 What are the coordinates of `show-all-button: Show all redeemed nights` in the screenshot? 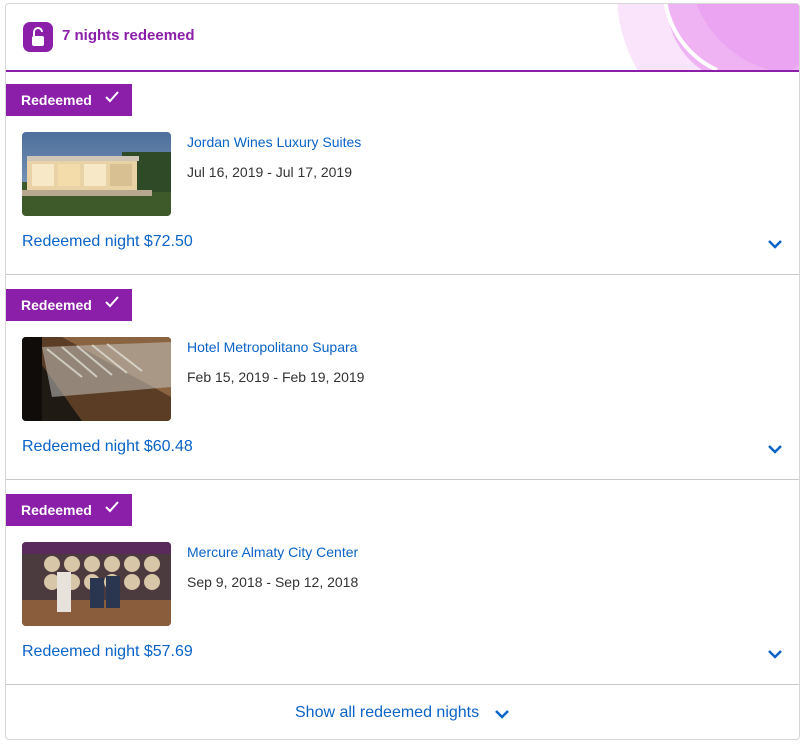 It's located at (387, 713).